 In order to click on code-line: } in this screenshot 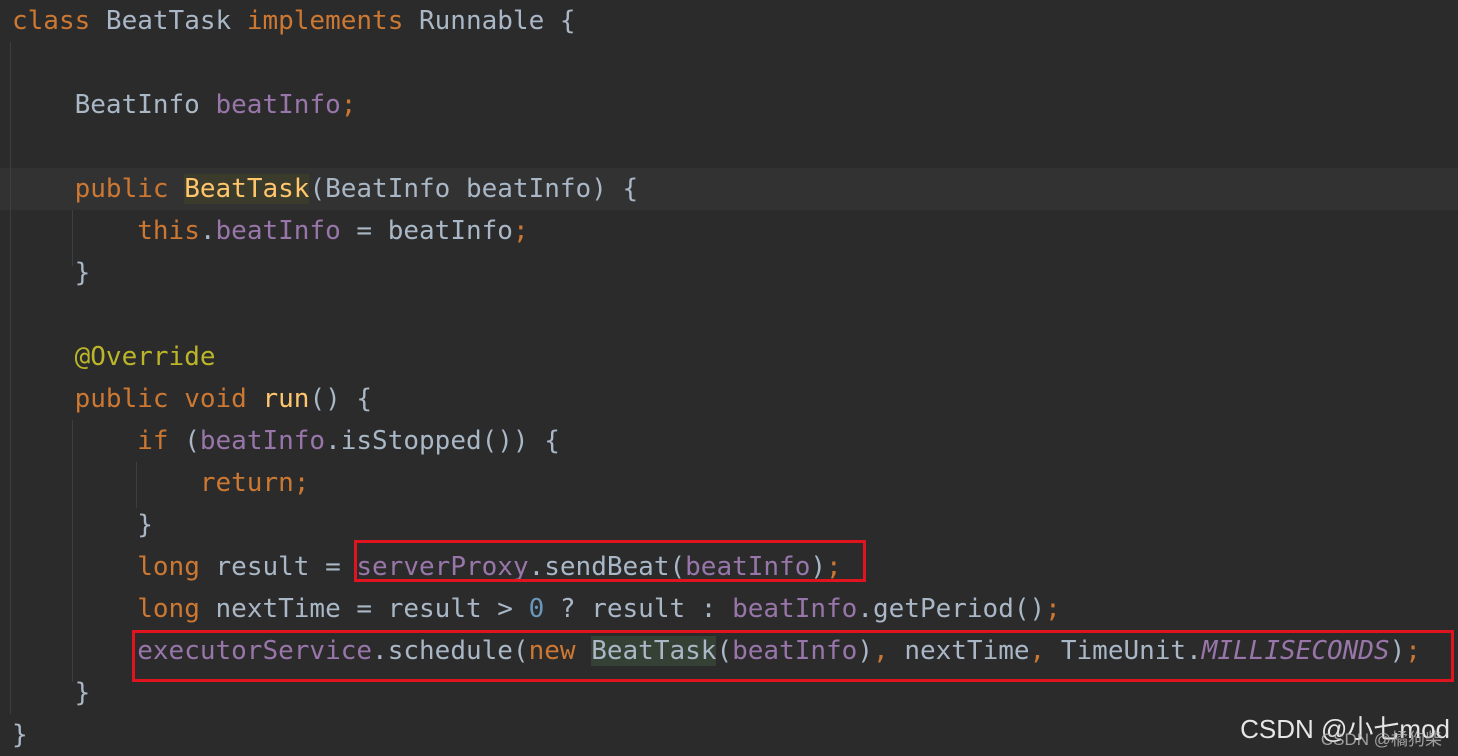, I will do `click(729, 273)`.